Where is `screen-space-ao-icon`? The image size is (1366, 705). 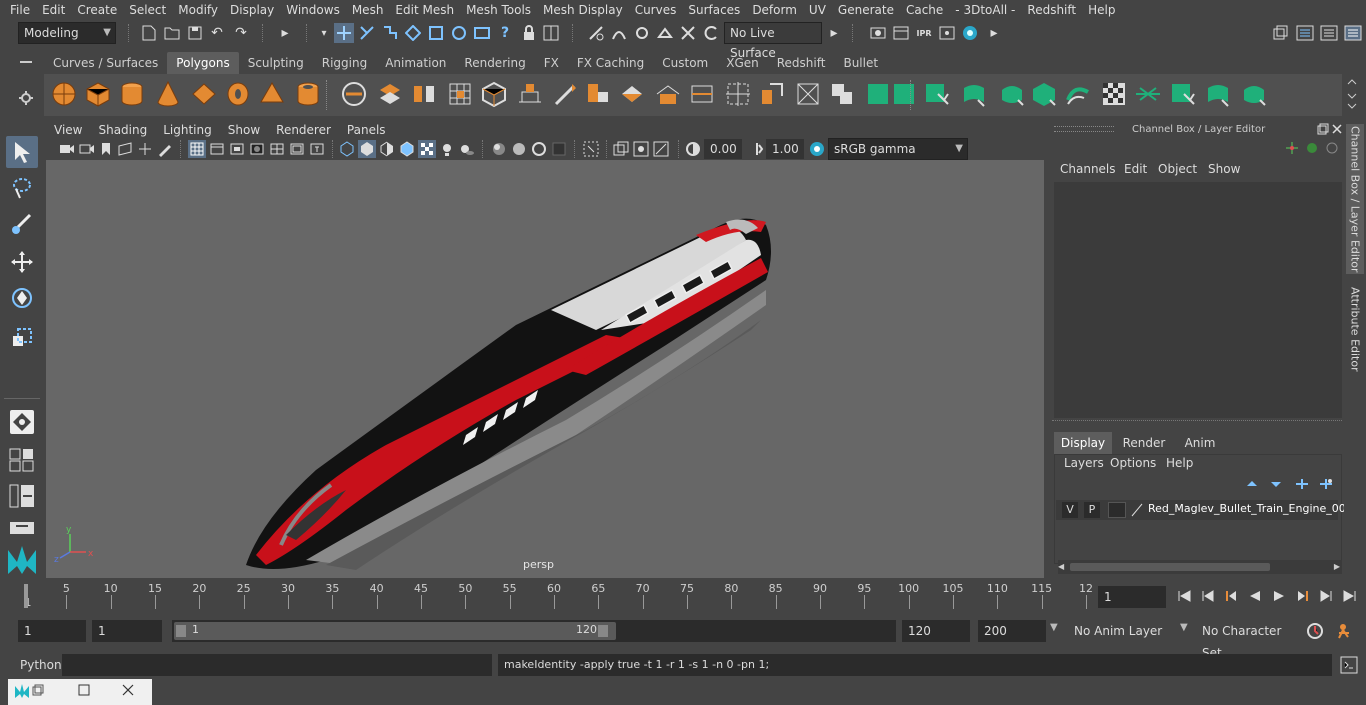
screen-space-ao-icon is located at coordinates (499, 149).